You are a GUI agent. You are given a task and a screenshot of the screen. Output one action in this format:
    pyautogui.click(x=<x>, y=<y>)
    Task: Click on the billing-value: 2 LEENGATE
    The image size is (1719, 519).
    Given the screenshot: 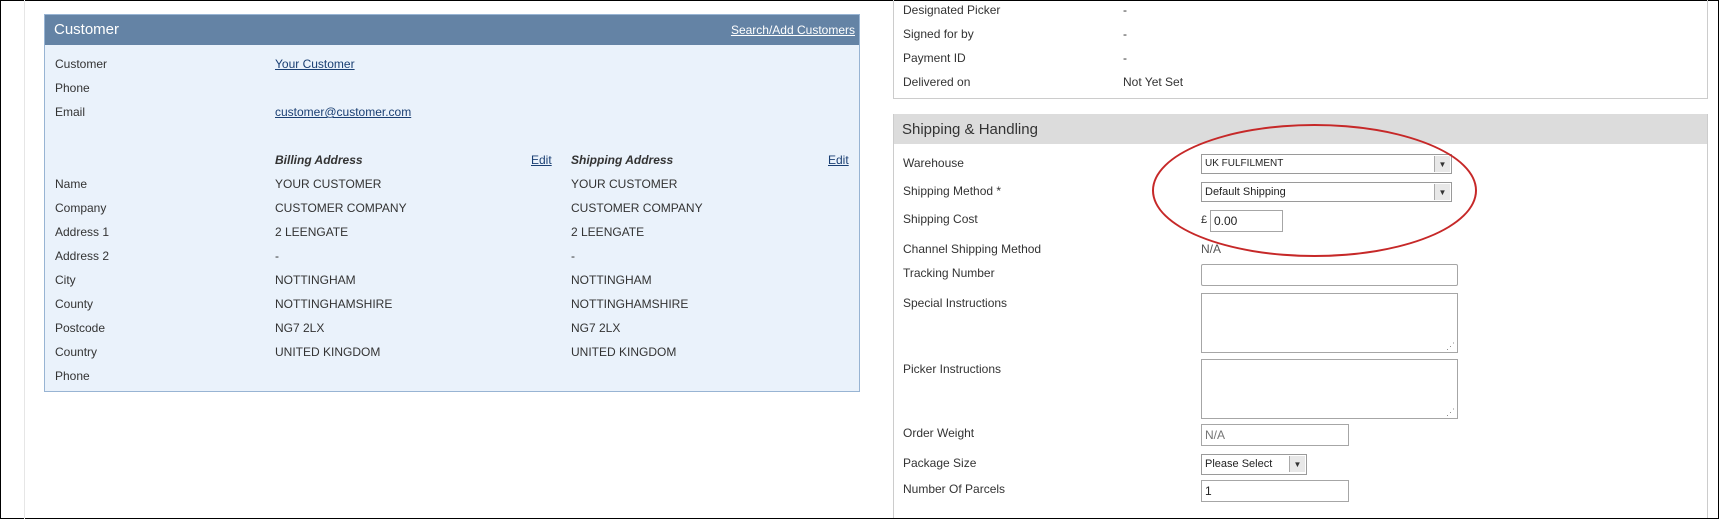 What is the action you would take?
    pyautogui.click(x=312, y=232)
    